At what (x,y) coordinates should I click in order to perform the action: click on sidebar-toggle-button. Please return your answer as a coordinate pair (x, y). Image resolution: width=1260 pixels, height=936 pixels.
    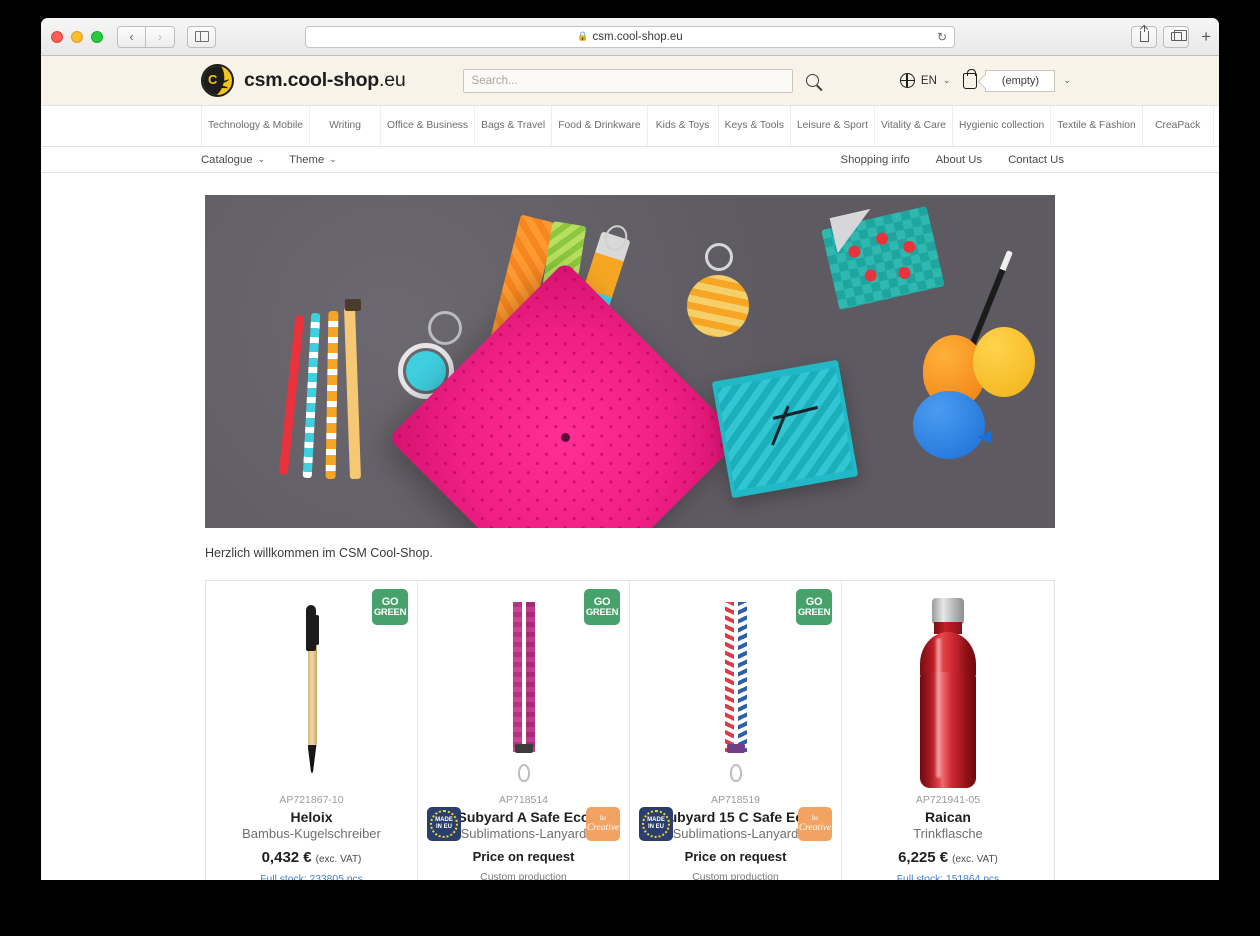
    Looking at the image, I should click on (201, 36).